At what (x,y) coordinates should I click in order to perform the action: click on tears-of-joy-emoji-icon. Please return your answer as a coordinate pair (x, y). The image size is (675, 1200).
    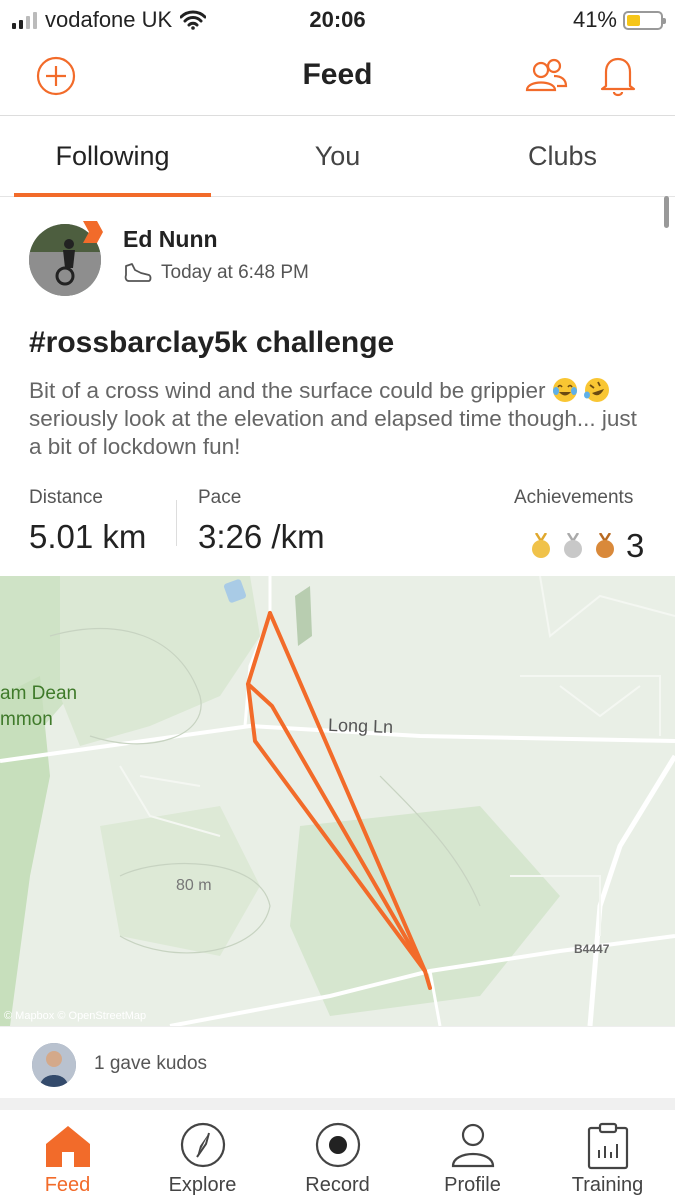
    Looking at the image, I should click on (564, 390).